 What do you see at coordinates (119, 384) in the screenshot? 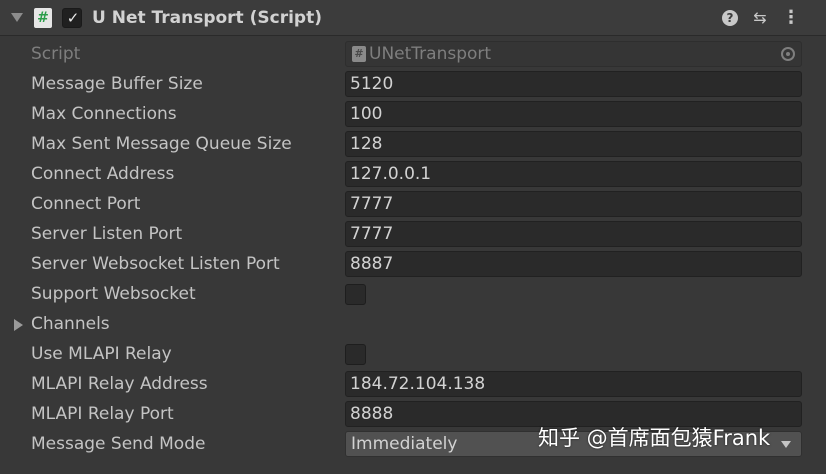
I see `mlapi-relay-address-label: MLAPI Relay Address` at bounding box center [119, 384].